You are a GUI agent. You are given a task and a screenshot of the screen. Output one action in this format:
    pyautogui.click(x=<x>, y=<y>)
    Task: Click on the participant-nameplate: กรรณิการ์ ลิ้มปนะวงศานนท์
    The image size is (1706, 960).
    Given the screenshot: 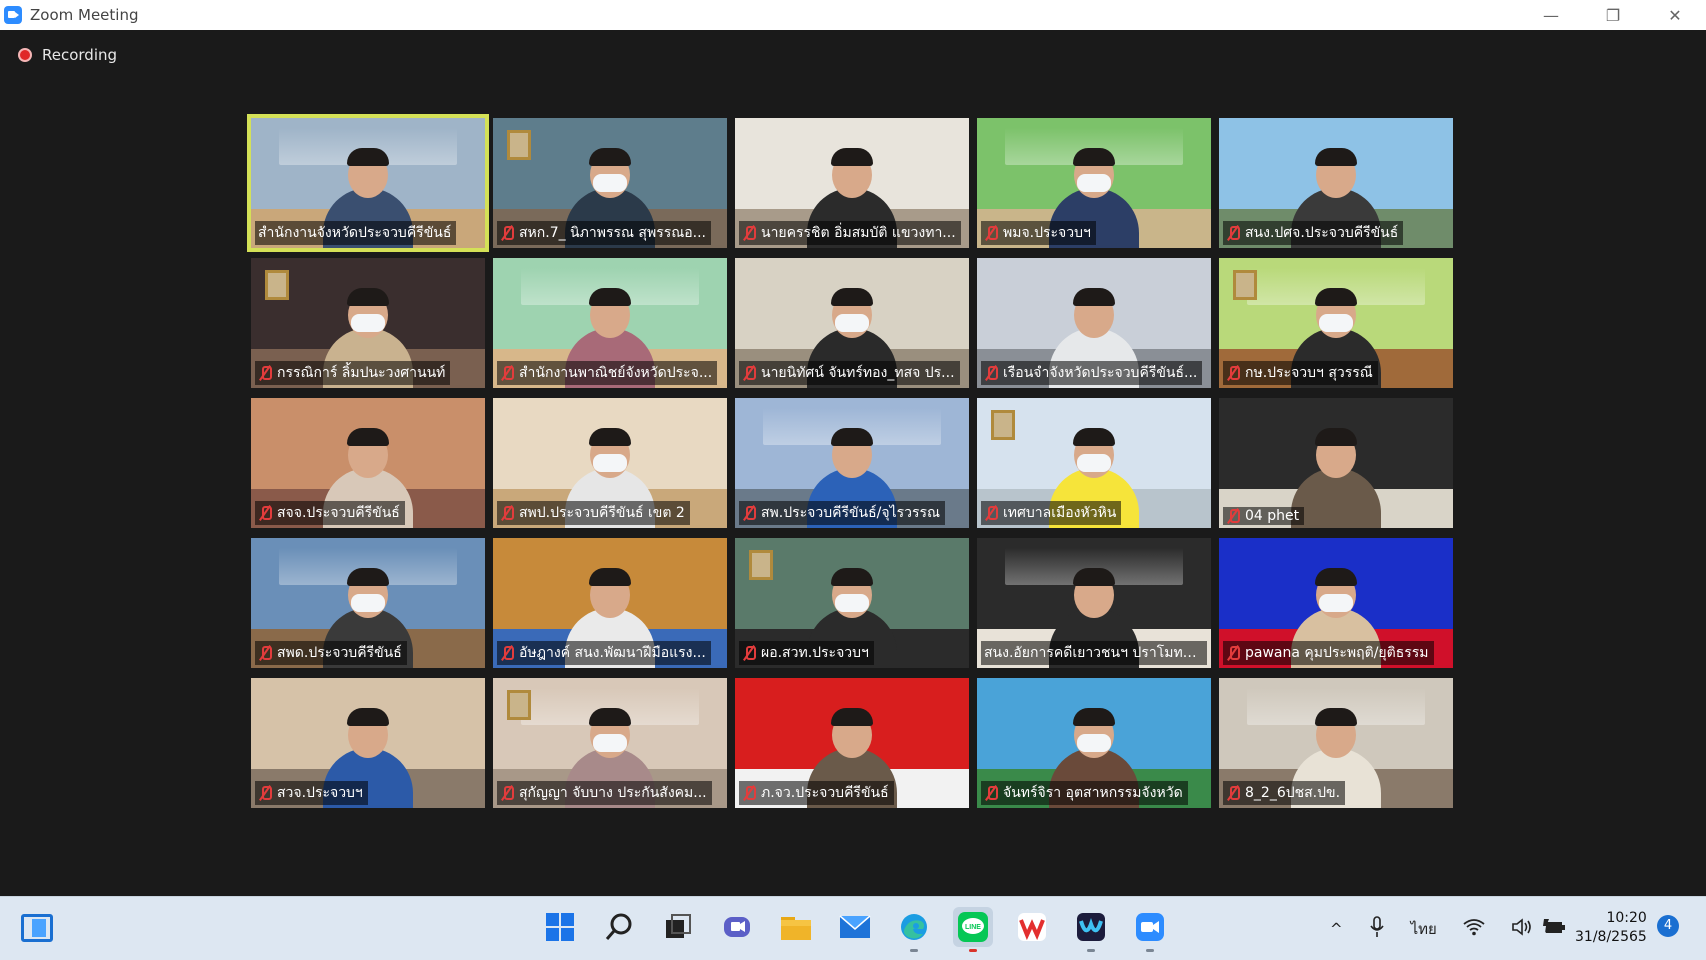 What is the action you would take?
    pyautogui.click(x=353, y=373)
    